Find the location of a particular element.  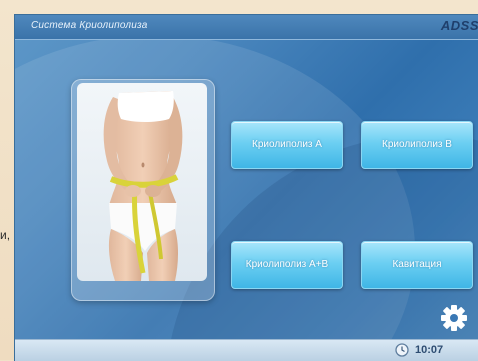

brand-logo: ADSS is located at coordinates (459, 25).